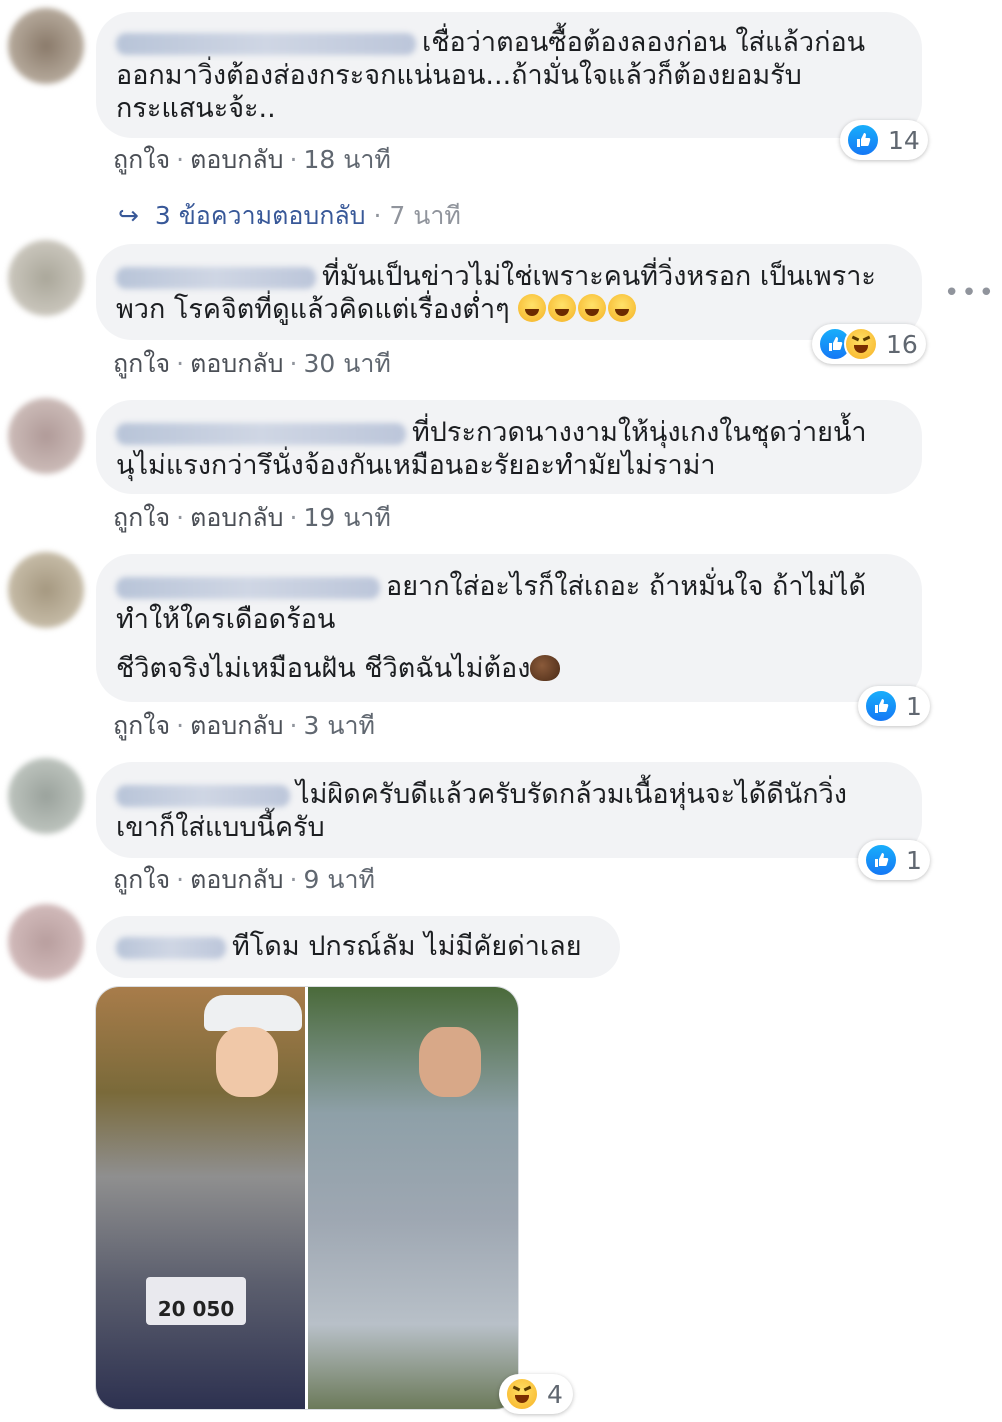  What do you see at coordinates (347, 159) in the screenshot?
I see `timestamp: 18 นาที` at bounding box center [347, 159].